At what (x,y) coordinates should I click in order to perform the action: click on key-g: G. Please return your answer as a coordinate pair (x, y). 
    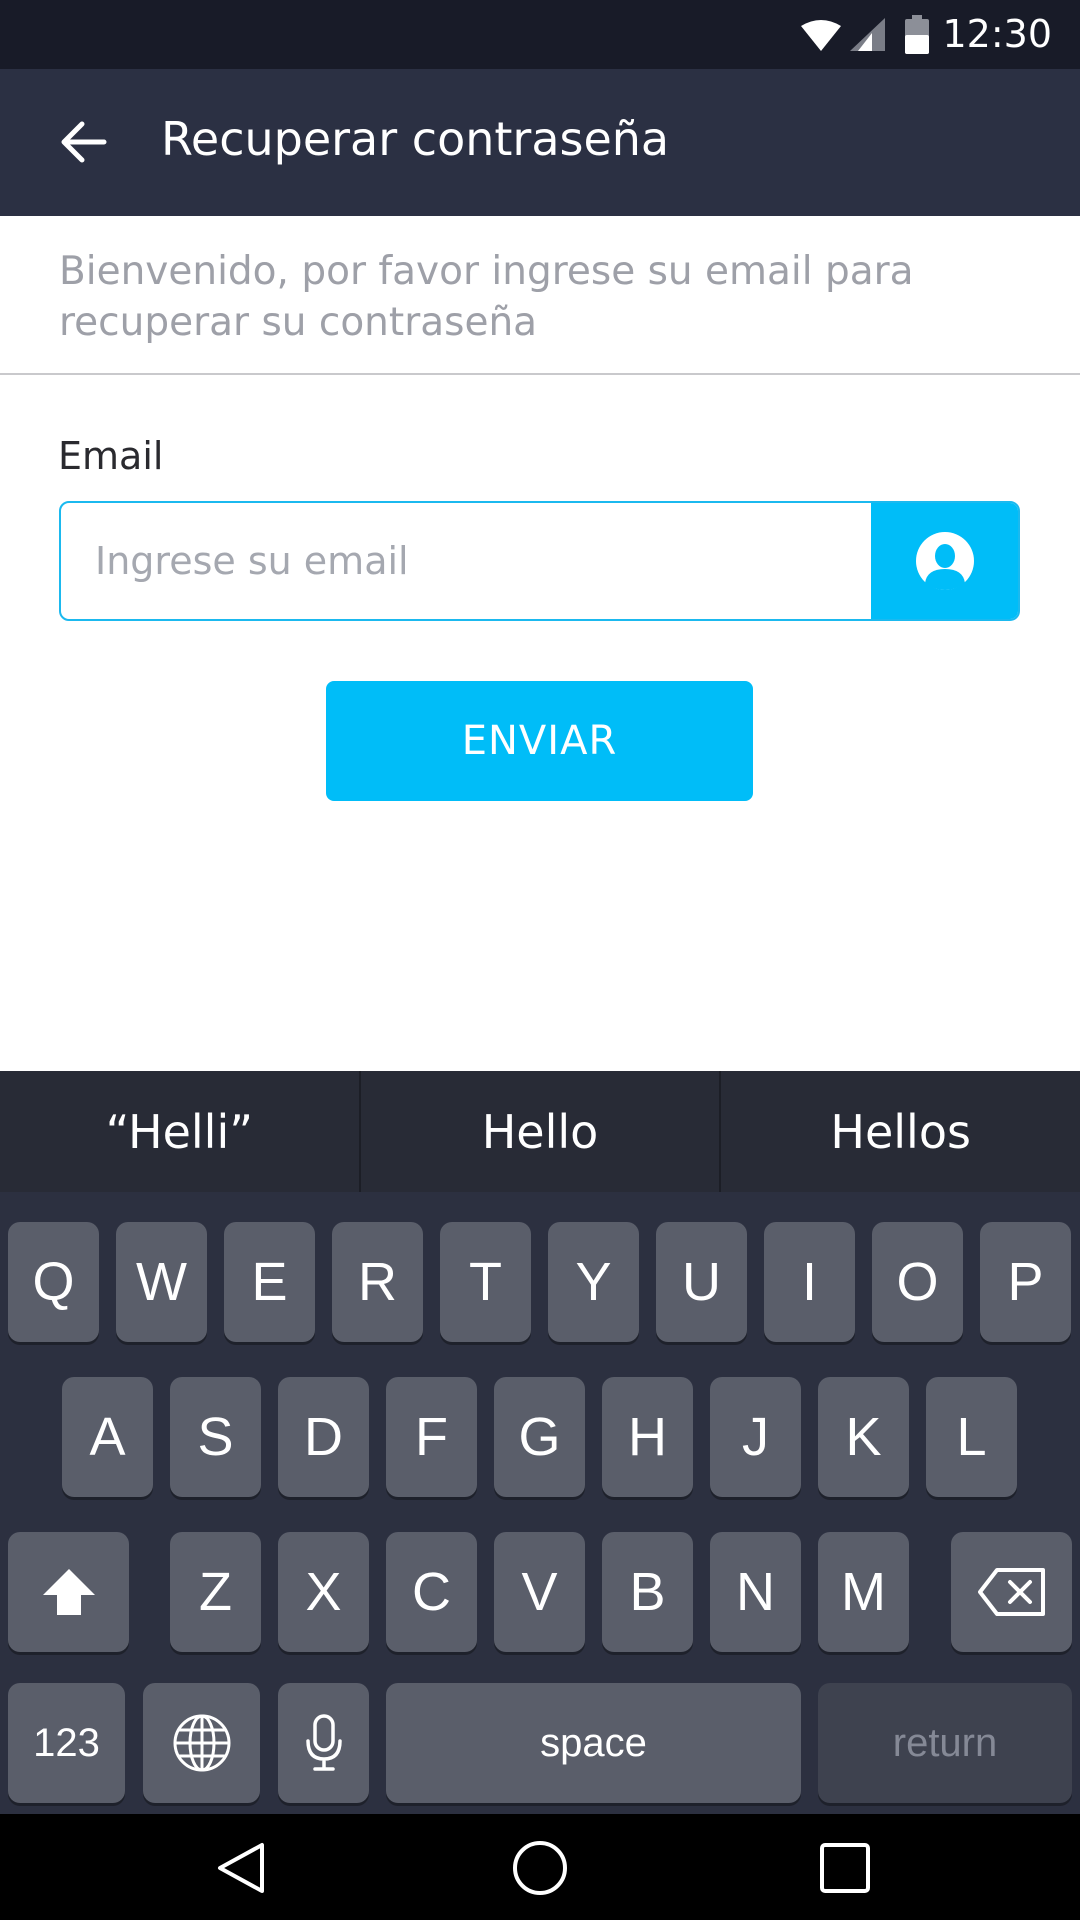
    Looking at the image, I should click on (539, 1437).